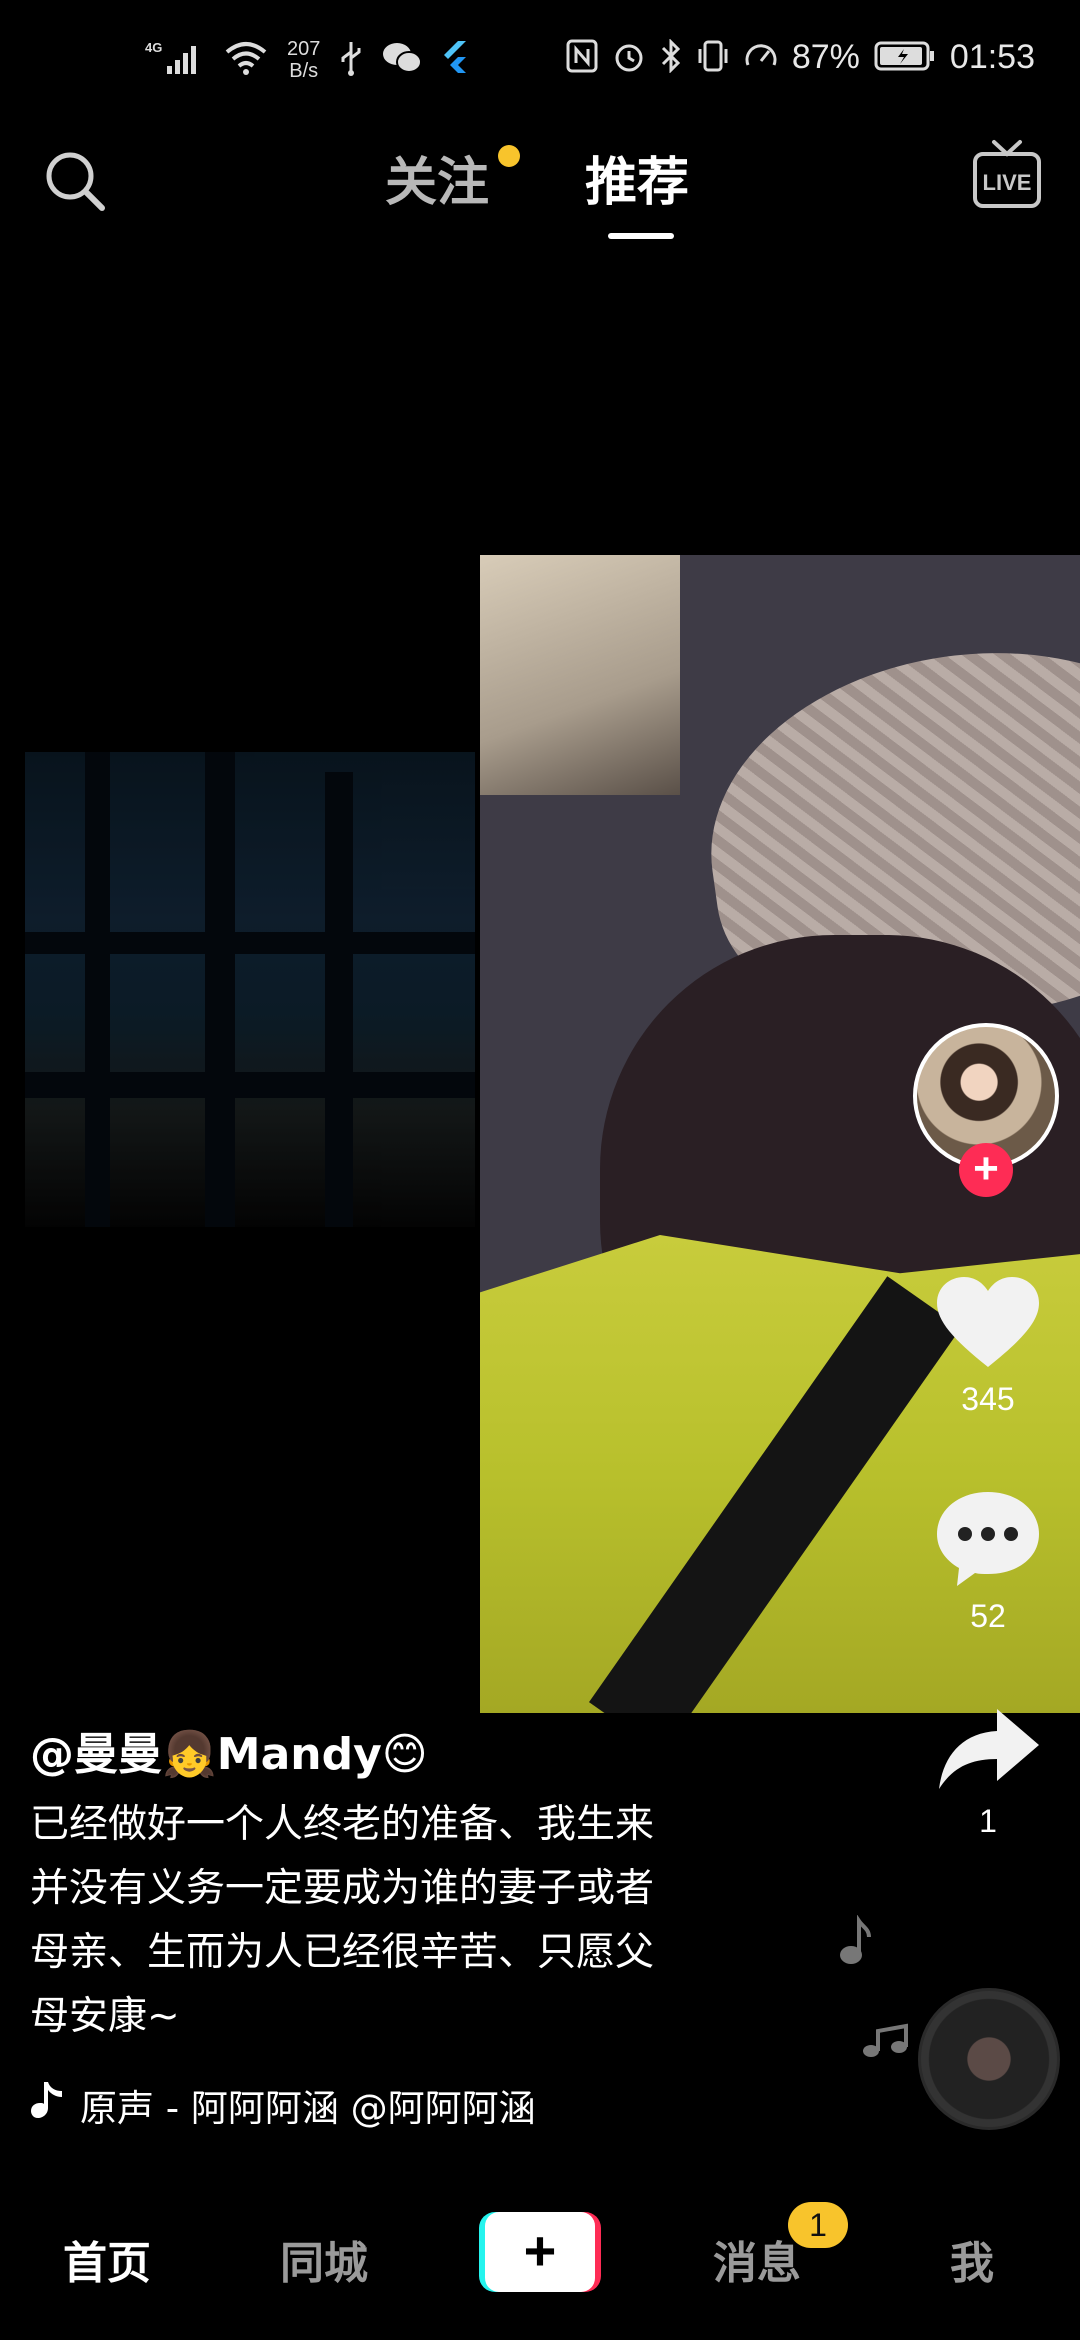  Describe the element at coordinates (540, 195) in the screenshot. I see `top-nav: 关注 推荐 LIVE` at that location.